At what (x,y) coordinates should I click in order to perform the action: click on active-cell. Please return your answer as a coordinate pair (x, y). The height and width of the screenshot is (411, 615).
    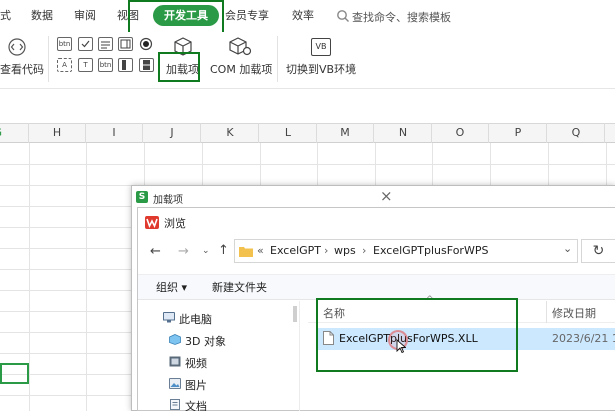
    Looking at the image, I should click on (14, 373).